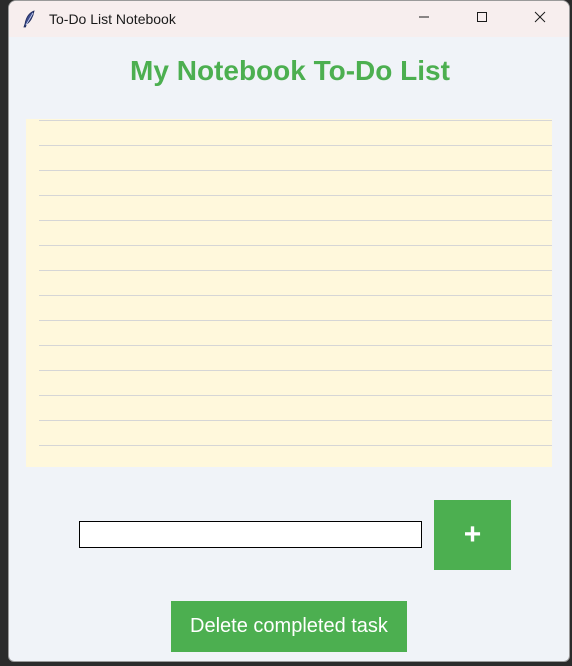 The height and width of the screenshot is (666, 572). What do you see at coordinates (112, 19) in the screenshot?
I see `window-title: To-Do List Notebook` at bounding box center [112, 19].